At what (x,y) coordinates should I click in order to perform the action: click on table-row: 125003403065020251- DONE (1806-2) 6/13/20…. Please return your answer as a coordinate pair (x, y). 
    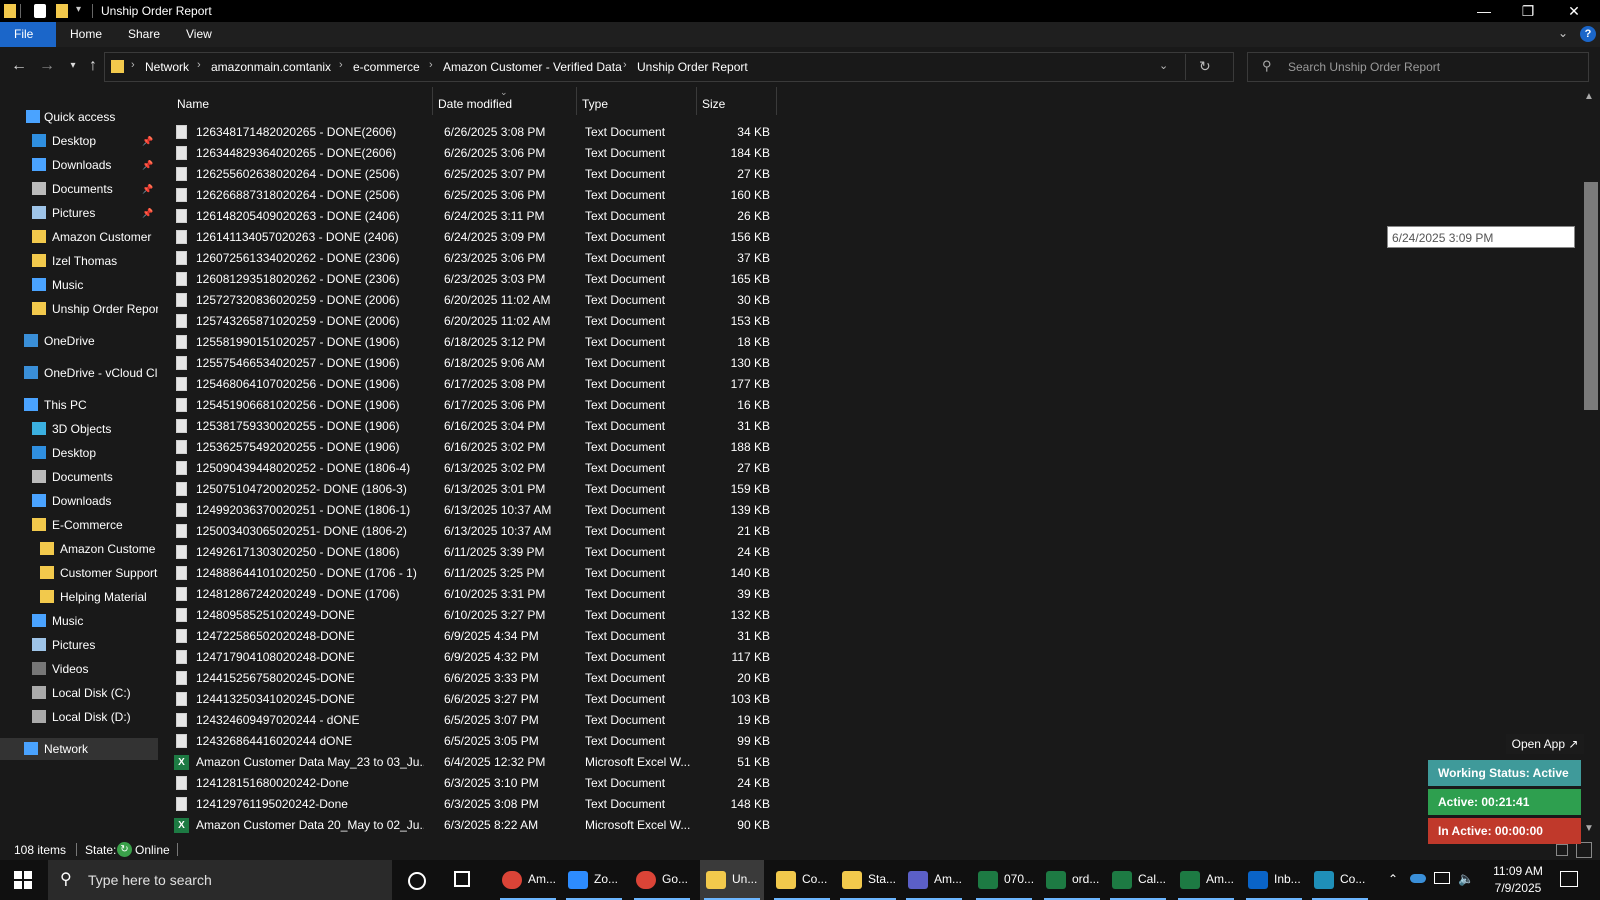
    Looking at the image, I should click on (552, 531).